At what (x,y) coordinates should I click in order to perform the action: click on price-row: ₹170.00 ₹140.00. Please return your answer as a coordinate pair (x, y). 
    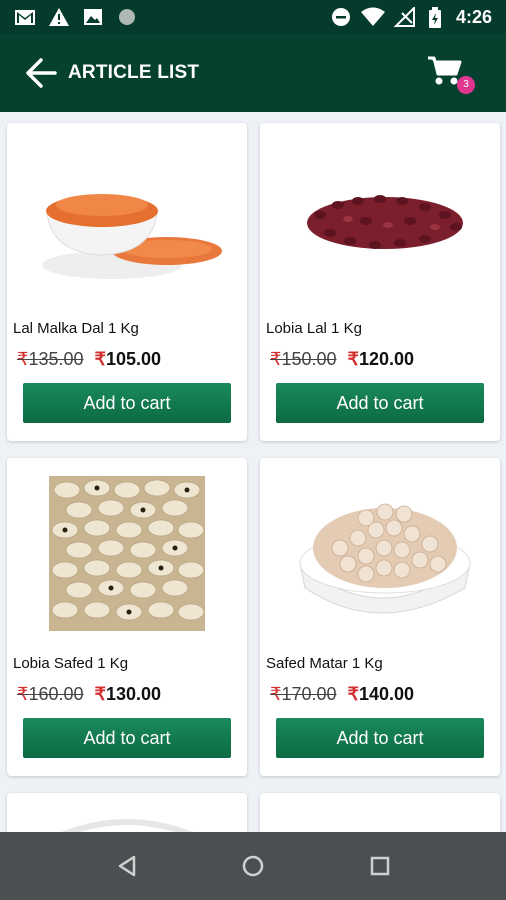
    Looking at the image, I should click on (342, 694).